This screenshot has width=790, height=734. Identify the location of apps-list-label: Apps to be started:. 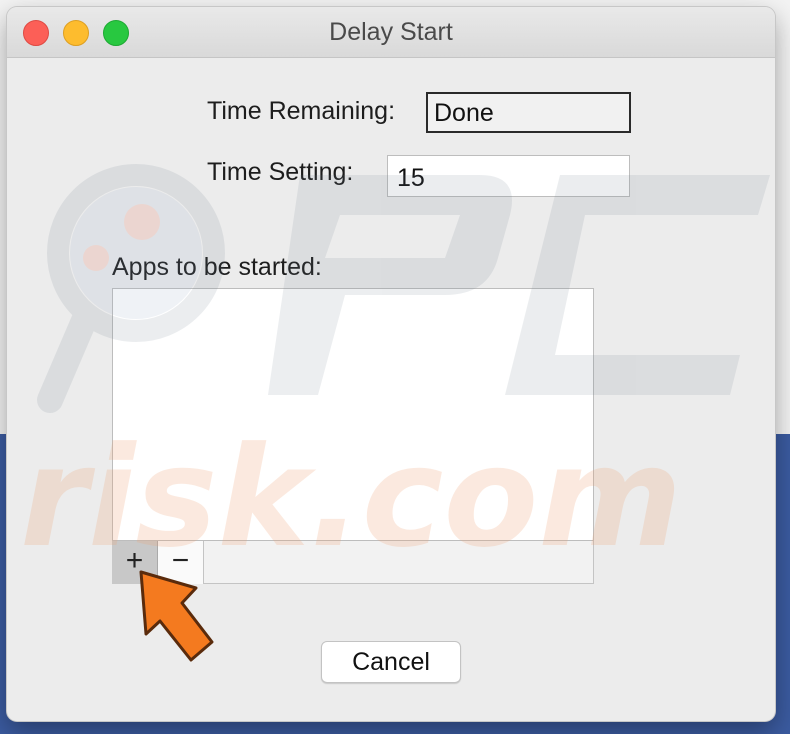
(217, 267).